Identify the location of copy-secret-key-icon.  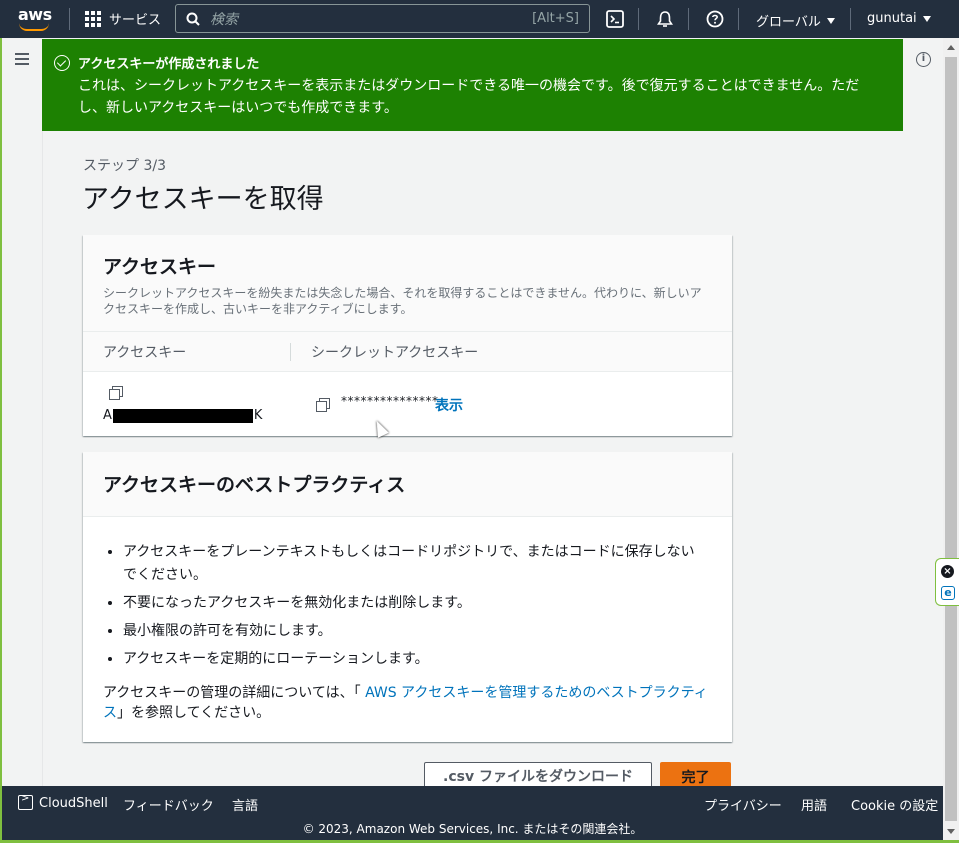
(323, 405).